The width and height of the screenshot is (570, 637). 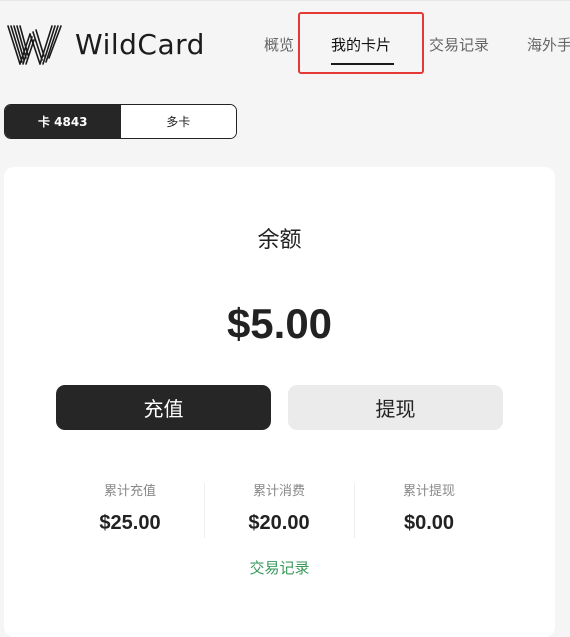 I want to click on nav-item-my-cards: 我的卡片, so click(x=361, y=45).